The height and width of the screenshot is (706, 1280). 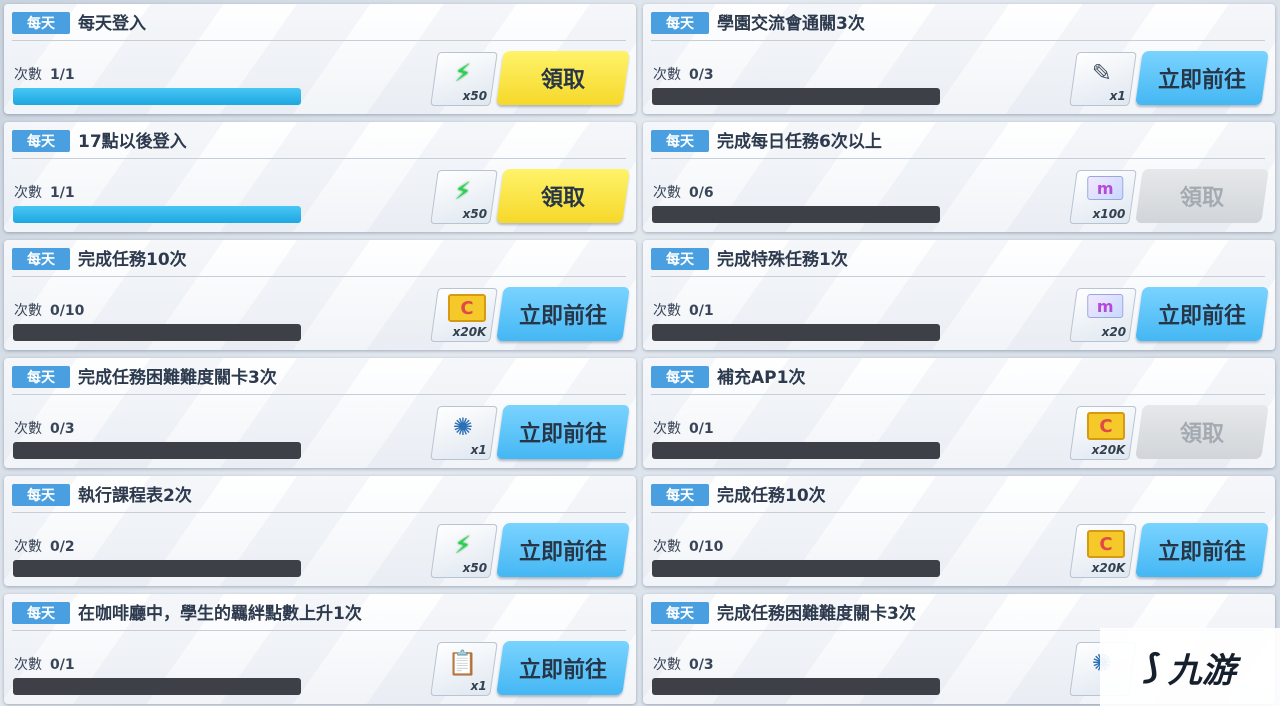 What do you see at coordinates (1190, 667) in the screenshot?
I see `site-watermark: ⟆ 九游` at bounding box center [1190, 667].